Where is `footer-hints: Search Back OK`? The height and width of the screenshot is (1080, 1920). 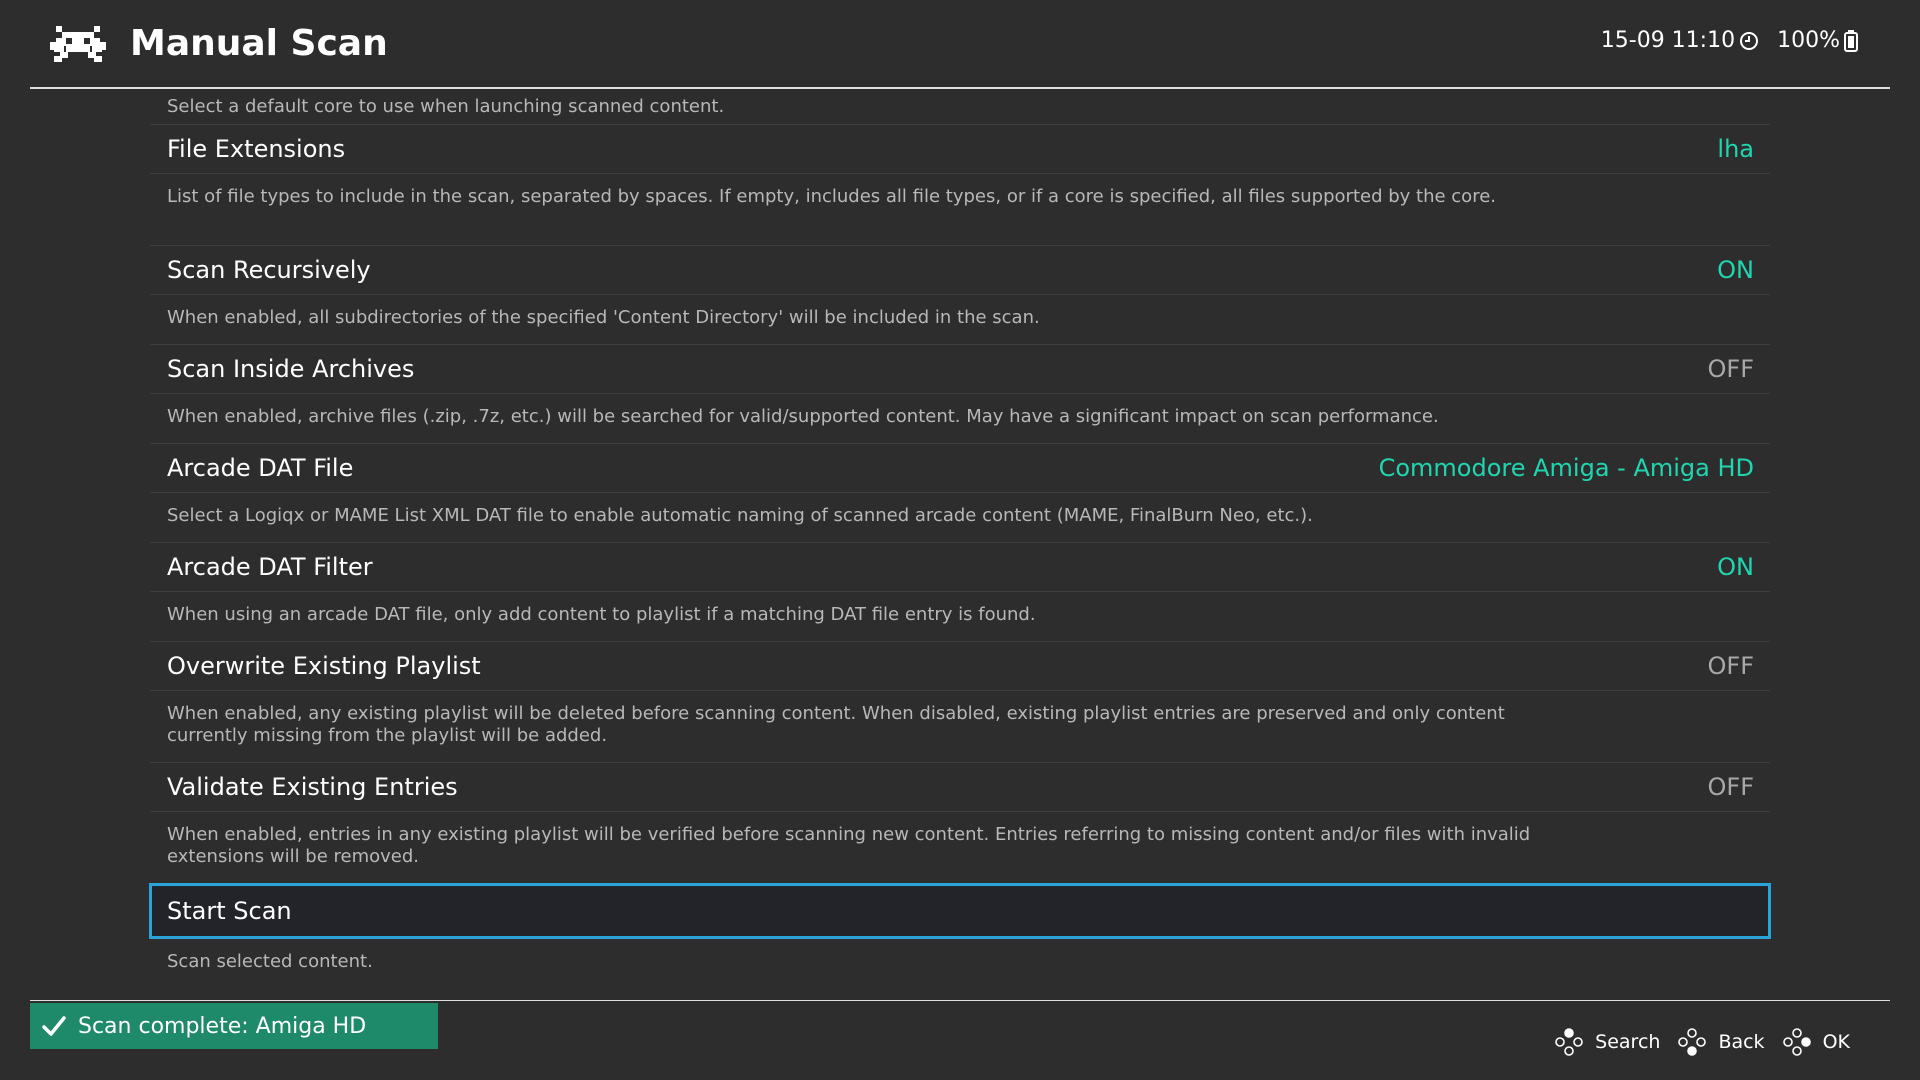 footer-hints: Search Back OK is located at coordinates (1693, 1042).